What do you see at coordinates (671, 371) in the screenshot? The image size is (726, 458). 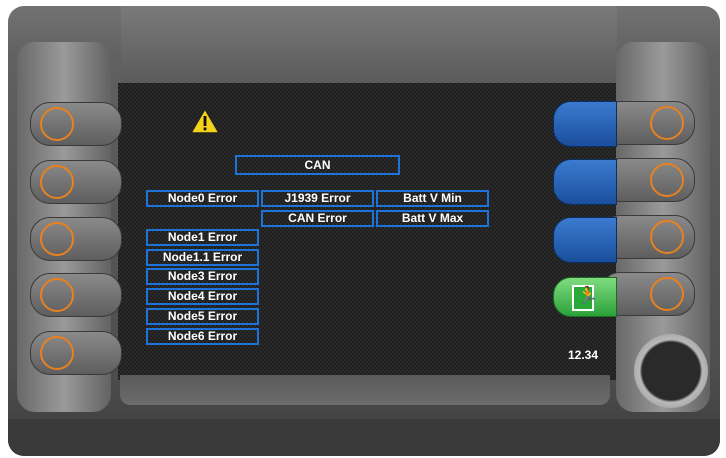 I see `rotary-knob` at bounding box center [671, 371].